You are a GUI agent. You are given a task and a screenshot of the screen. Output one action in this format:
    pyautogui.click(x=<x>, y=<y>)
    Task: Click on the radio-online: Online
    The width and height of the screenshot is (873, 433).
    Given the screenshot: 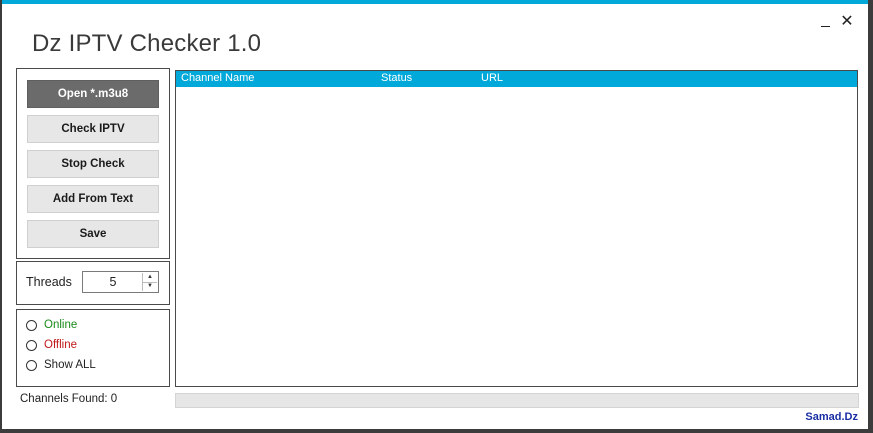 What is the action you would take?
    pyautogui.click(x=51, y=325)
    